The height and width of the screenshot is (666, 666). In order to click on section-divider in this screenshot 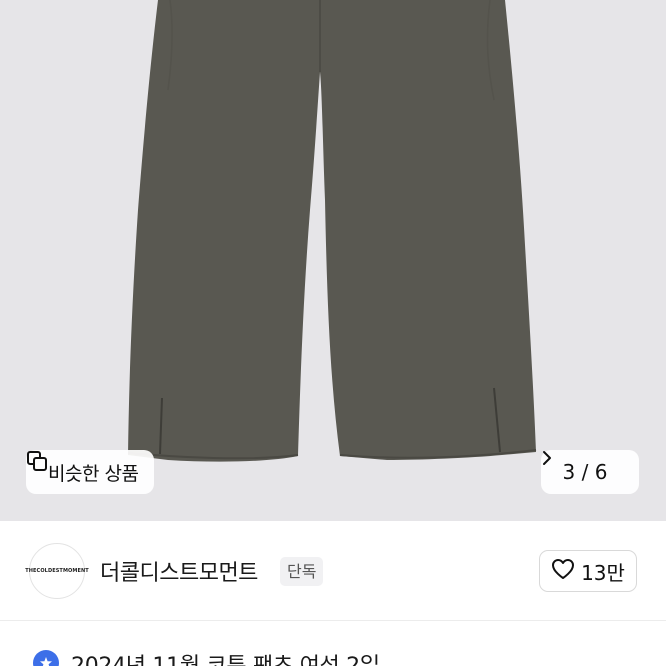, I will do `click(333, 620)`.